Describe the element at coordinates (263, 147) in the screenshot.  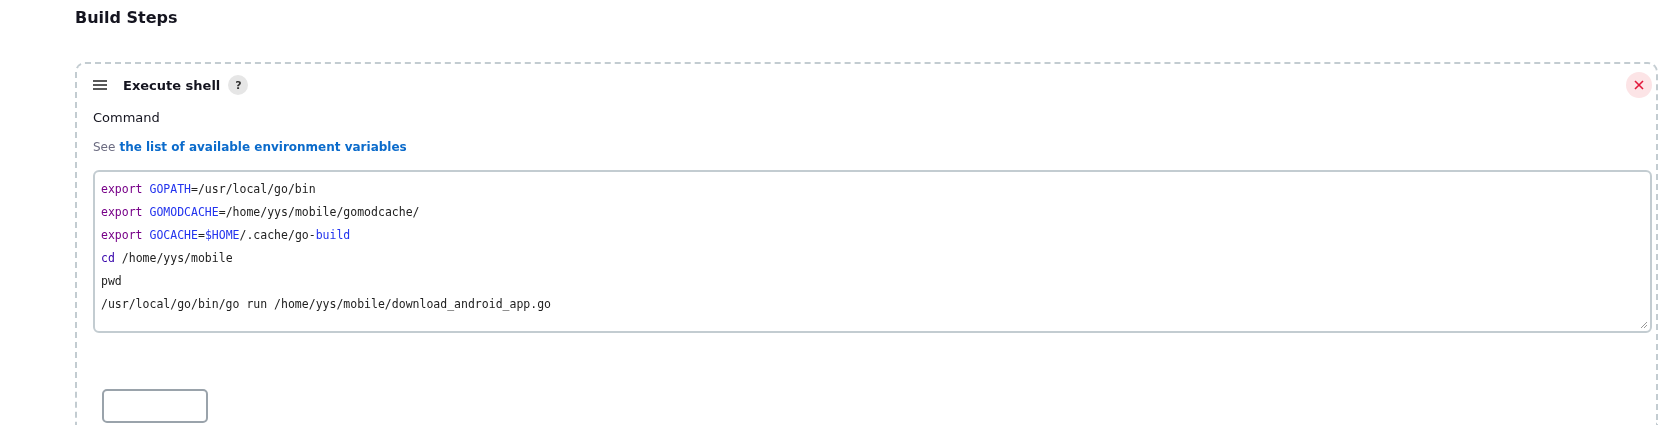
I see `environment-variables-link: the list of available environment variables` at that location.